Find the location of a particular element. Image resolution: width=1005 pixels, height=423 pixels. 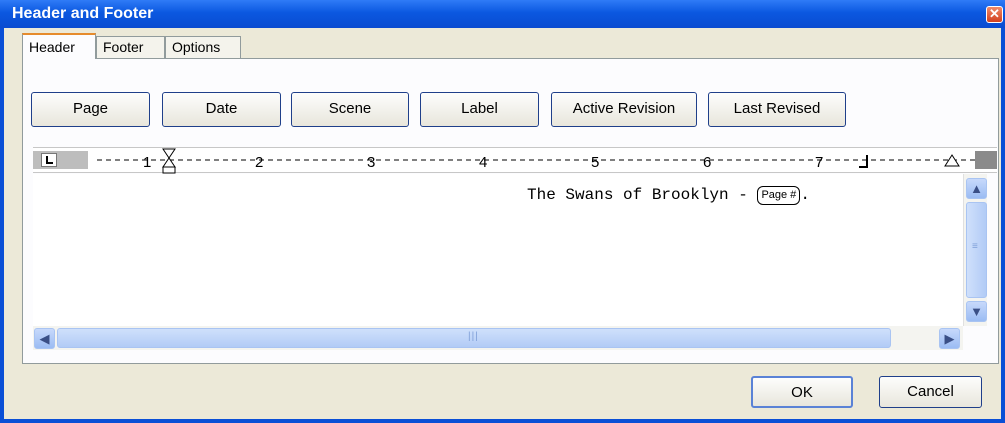

tab-stop-selector-icon is located at coordinates (49, 160).